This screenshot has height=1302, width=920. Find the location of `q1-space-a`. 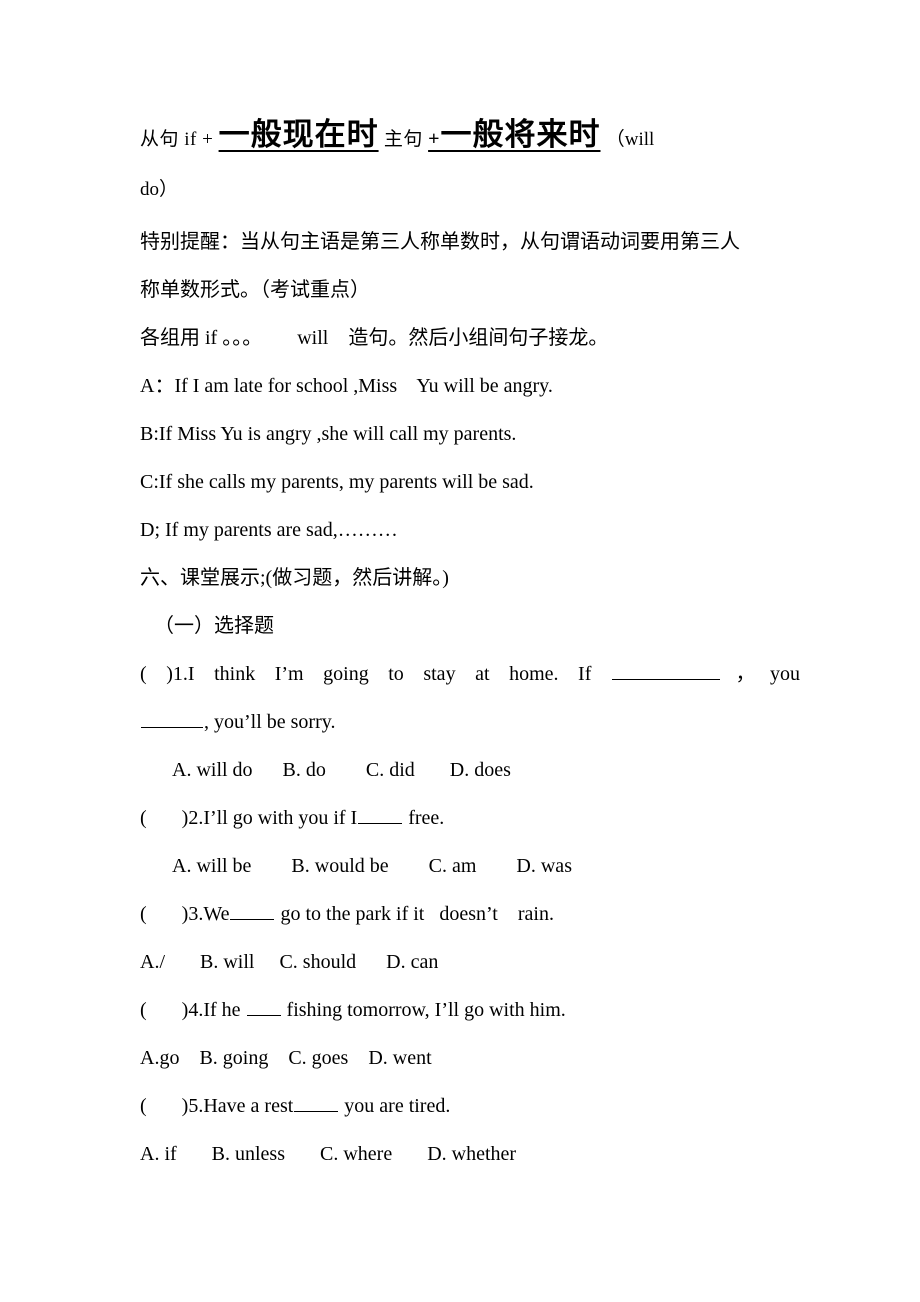

q1-space-a is located at coordinates (601, 674).